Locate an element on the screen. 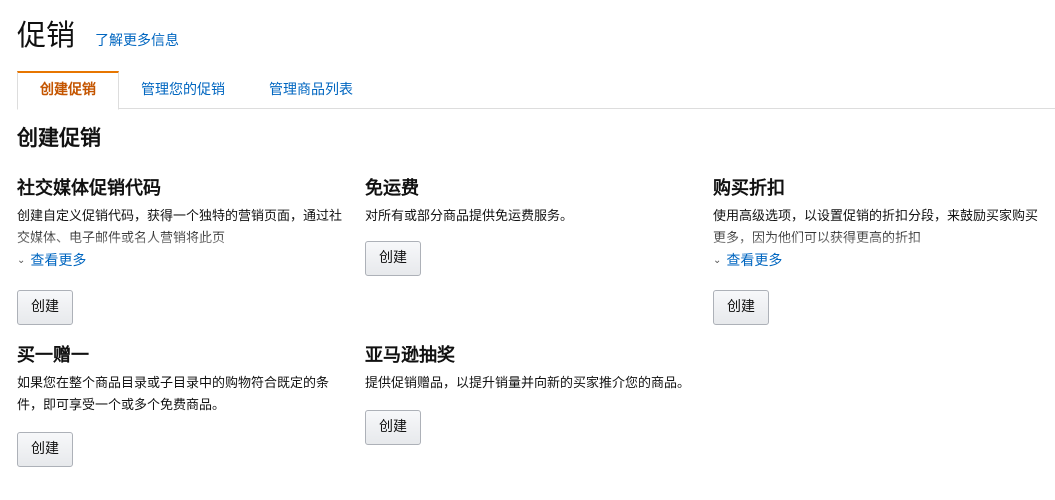  card-title: 买一赠一 is located at coordinates (53, 355).